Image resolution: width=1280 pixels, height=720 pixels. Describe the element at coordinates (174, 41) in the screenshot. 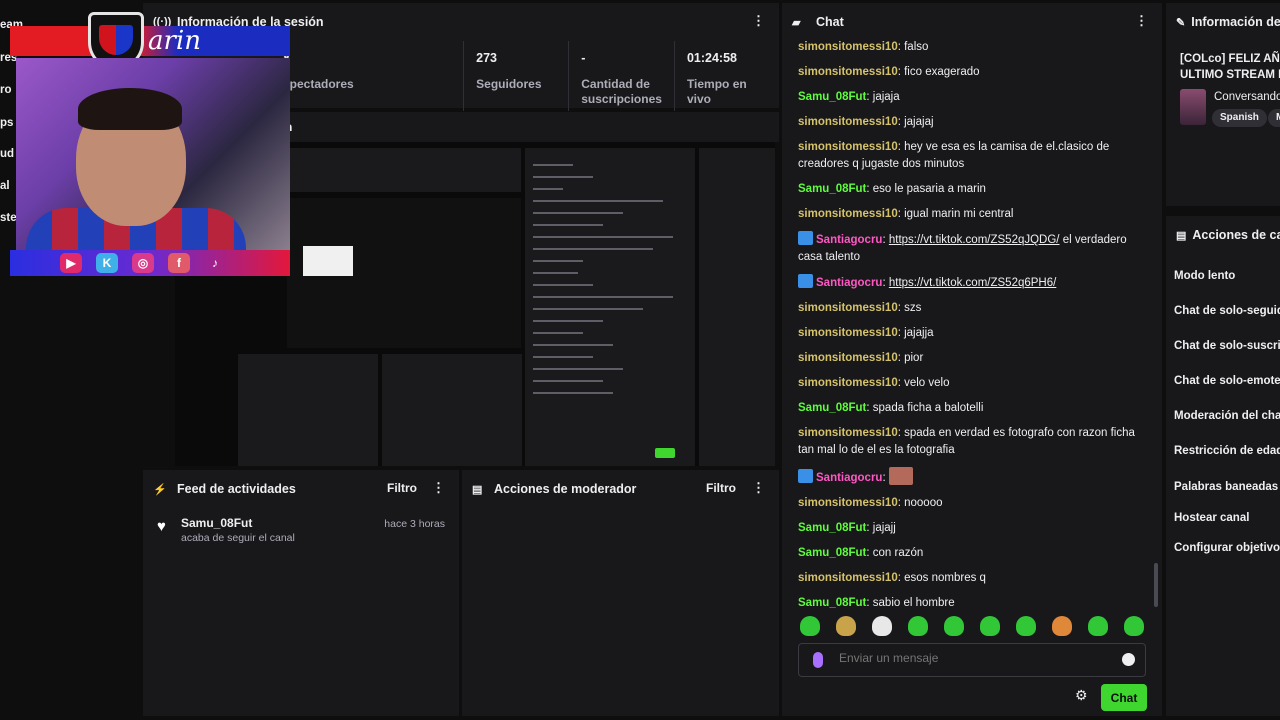

I see `streamer-name: arin` at that location.